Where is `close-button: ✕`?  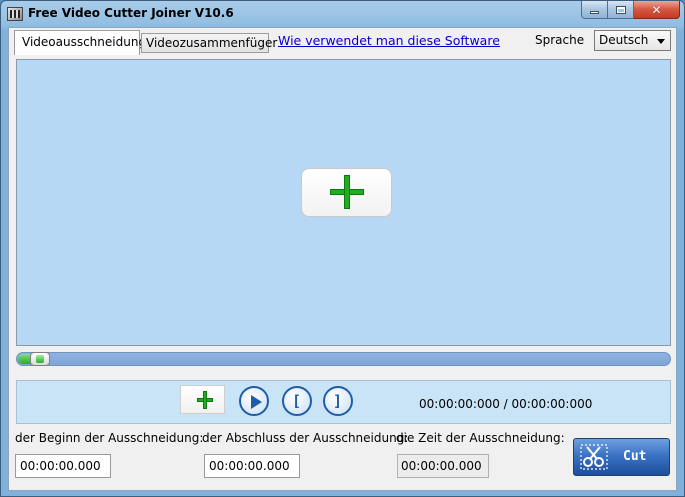 close-button: ✕ is located at coordinates (657, 10).